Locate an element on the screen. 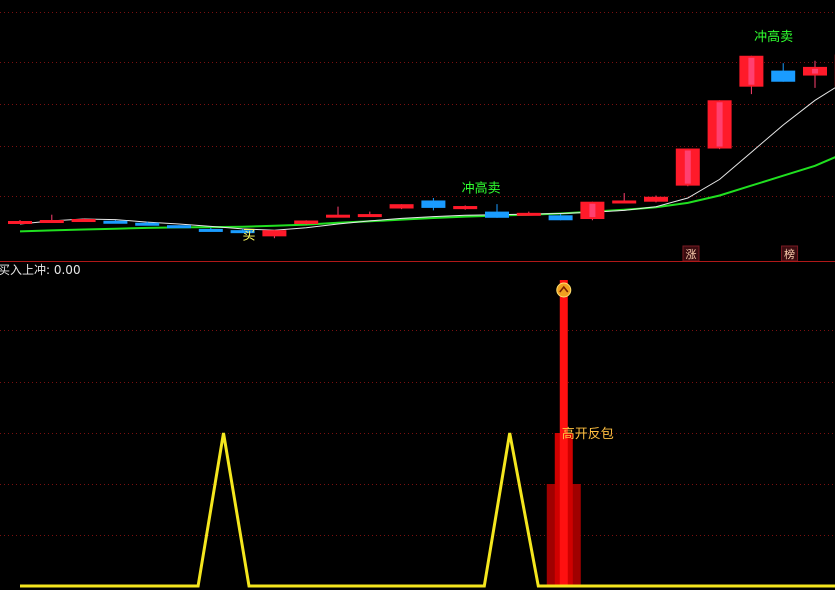  marker-label-0: 涨 is located at coordinates (690, 254).